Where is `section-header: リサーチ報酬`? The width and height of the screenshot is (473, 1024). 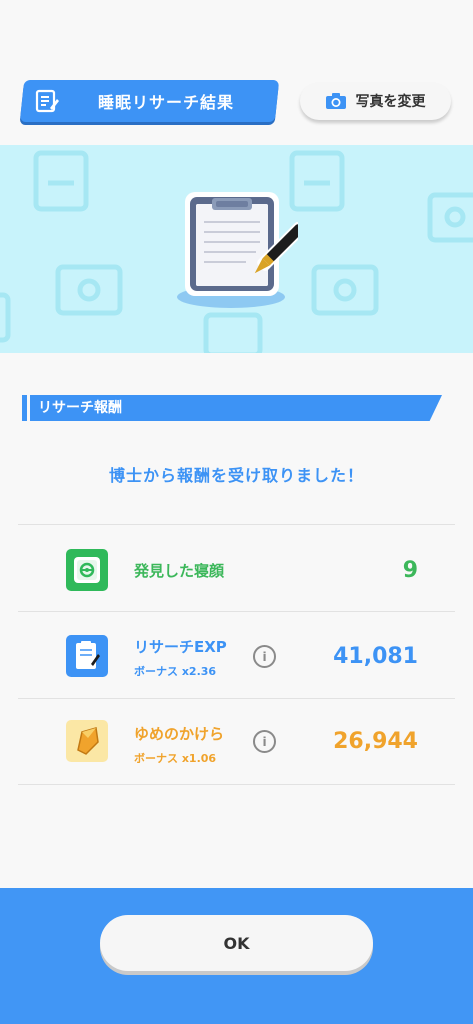
section-header: リサーチ報酬 is located at coordinates (232, 408).